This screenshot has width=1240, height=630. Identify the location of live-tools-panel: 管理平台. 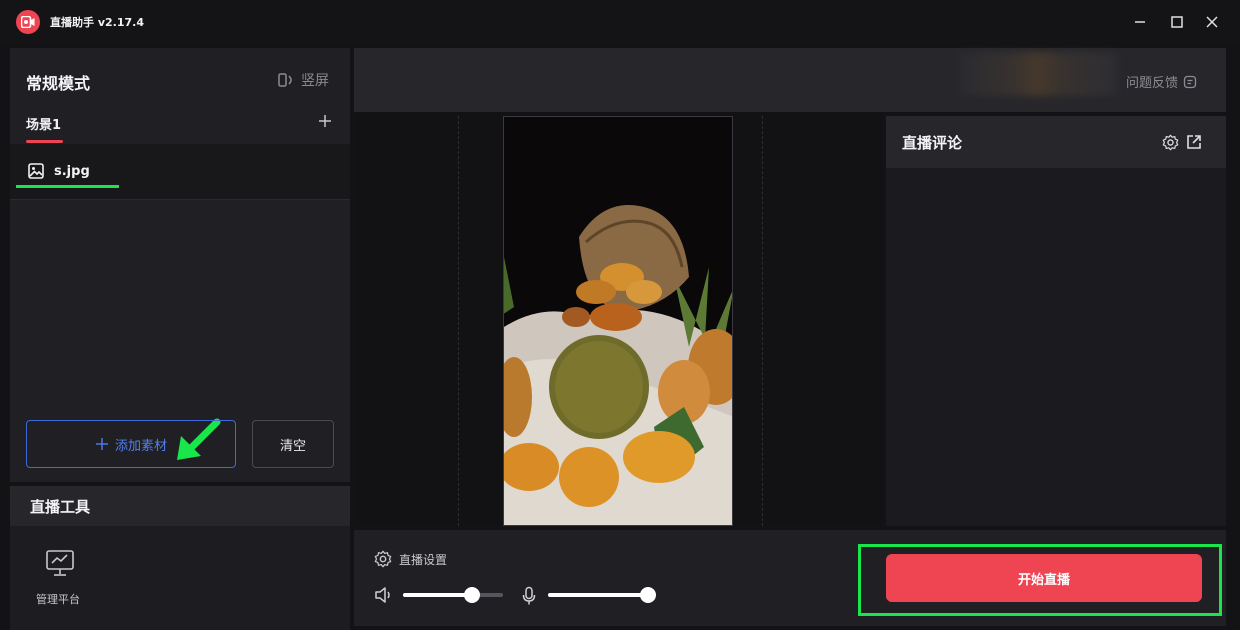
(180, 578).